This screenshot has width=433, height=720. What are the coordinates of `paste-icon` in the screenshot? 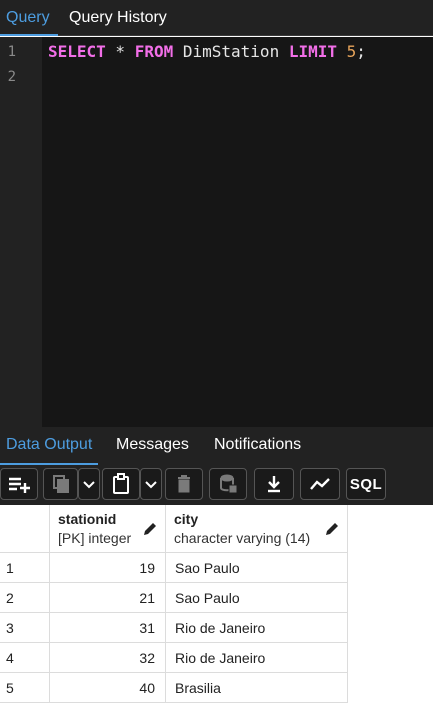 It's located at (121, 483).